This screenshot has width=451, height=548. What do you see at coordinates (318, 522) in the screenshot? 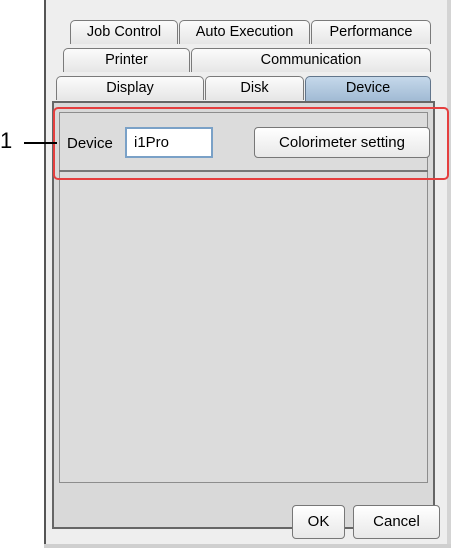
I see `ok-button: OK` at bounding box center [318, 522].